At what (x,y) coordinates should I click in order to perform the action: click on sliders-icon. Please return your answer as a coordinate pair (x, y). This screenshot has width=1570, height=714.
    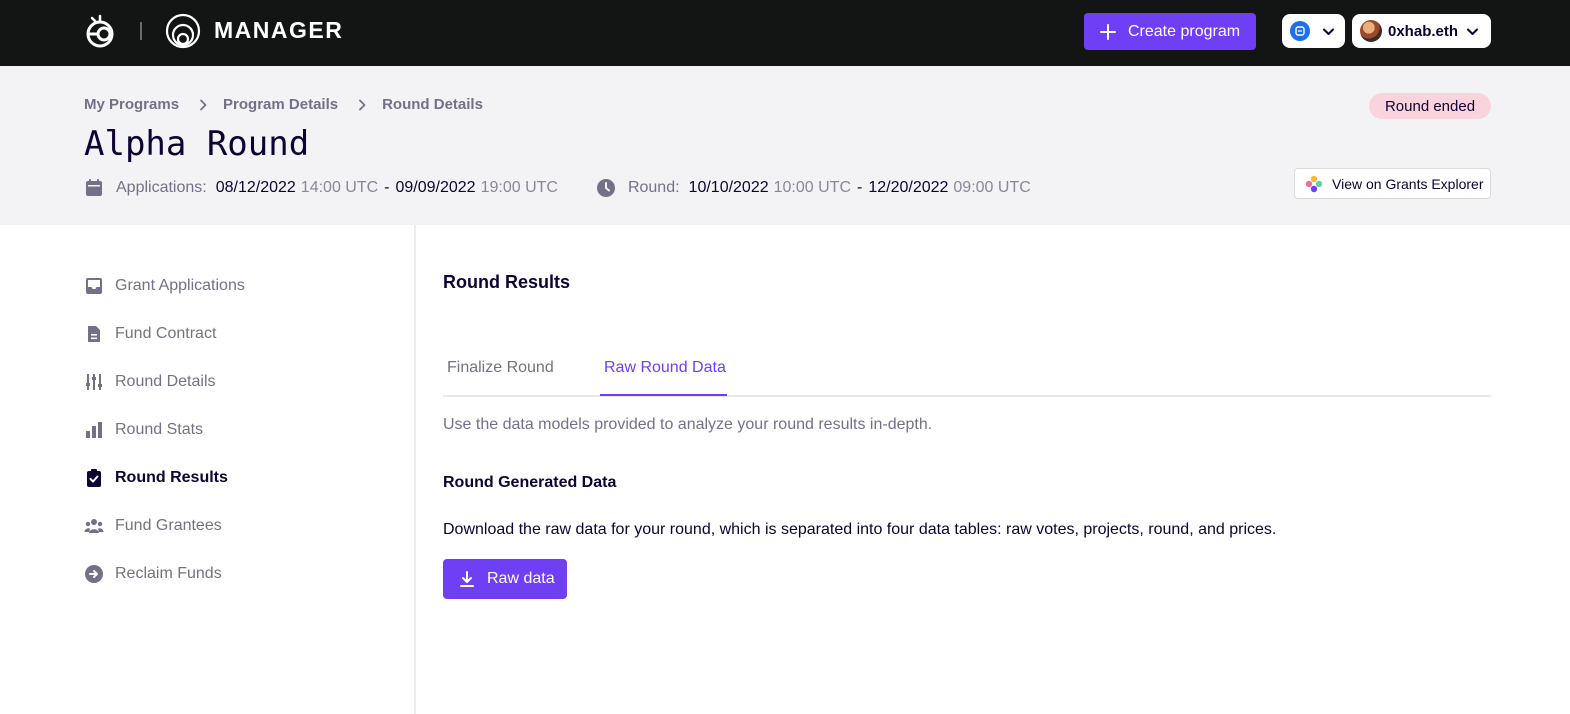
    Looking at the image, I should click on (94, 382).